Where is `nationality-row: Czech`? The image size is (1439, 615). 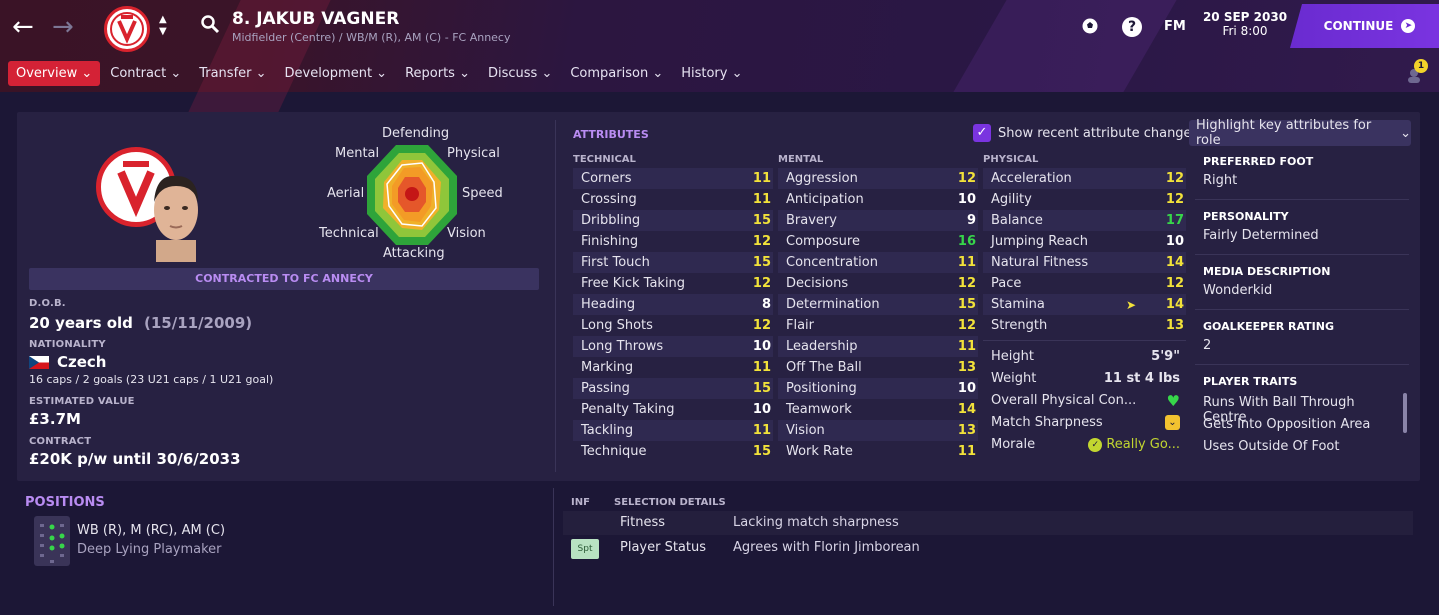 nationality-row: Czech is located at coordinates (67, 362).